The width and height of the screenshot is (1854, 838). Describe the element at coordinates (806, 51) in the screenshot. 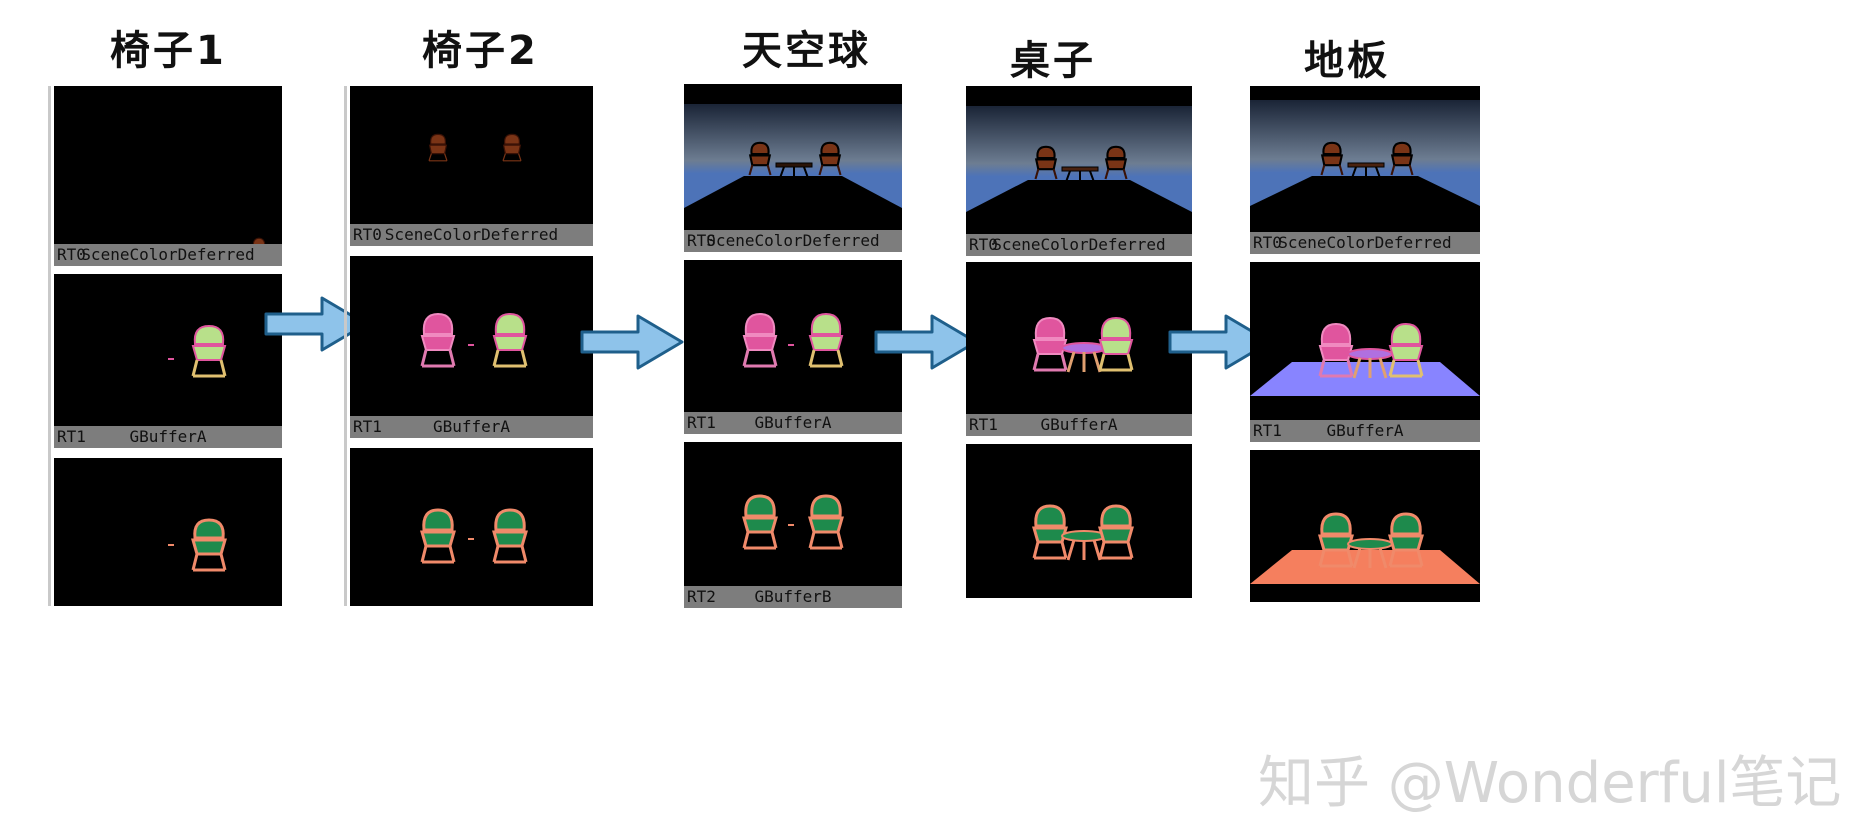

I see `column-title-skybox: 天空球` at that location.